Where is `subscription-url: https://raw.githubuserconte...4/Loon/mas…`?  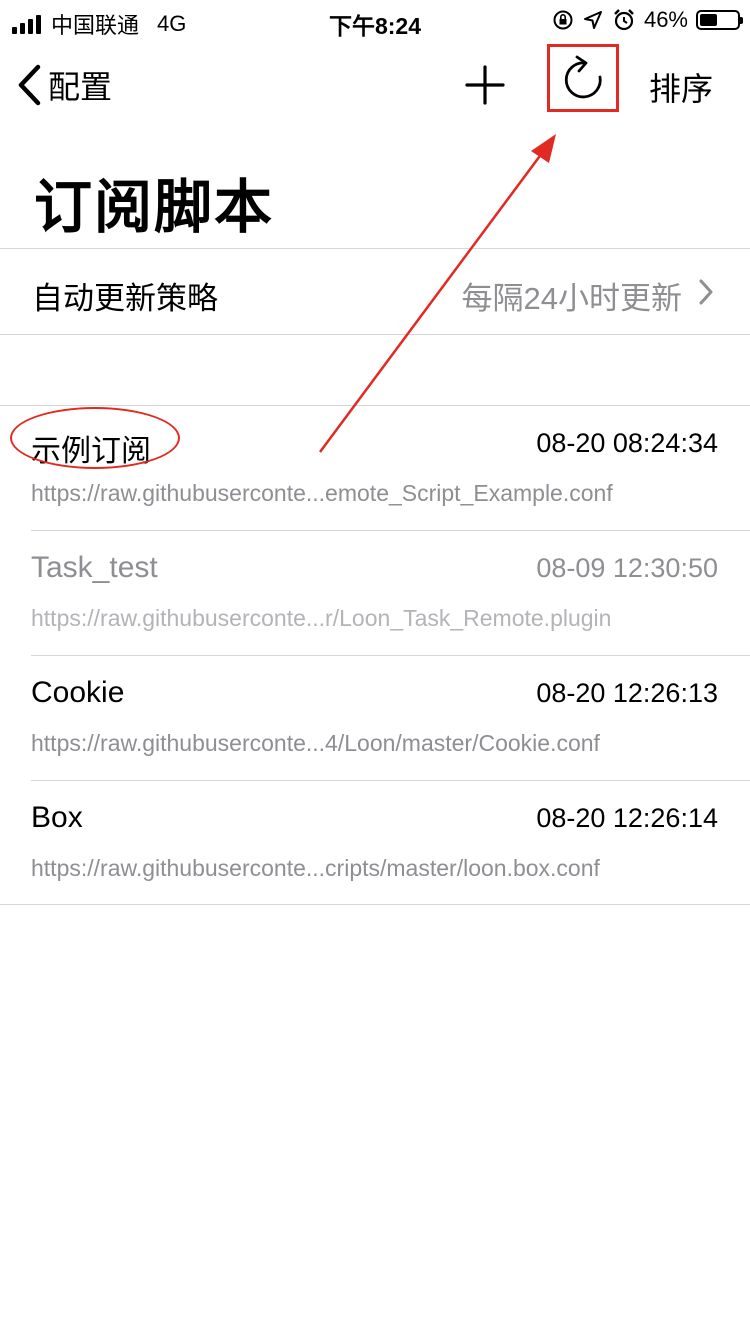
subscription-url: https://raw.githubuserconte...4/Loon/mas… is located at coordinates (315, 743).